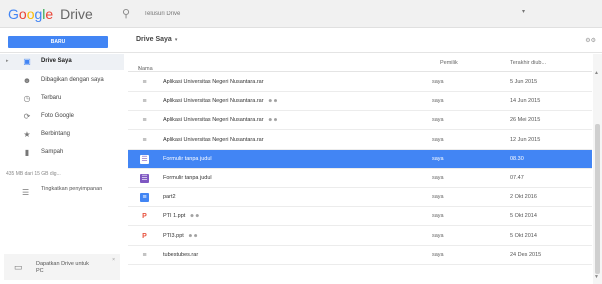 The width and height of the screenshot is (602, 284). Describe the element at coordinates (126, 13) in the screenshot. I see `search-icon: ⚲` at that location.